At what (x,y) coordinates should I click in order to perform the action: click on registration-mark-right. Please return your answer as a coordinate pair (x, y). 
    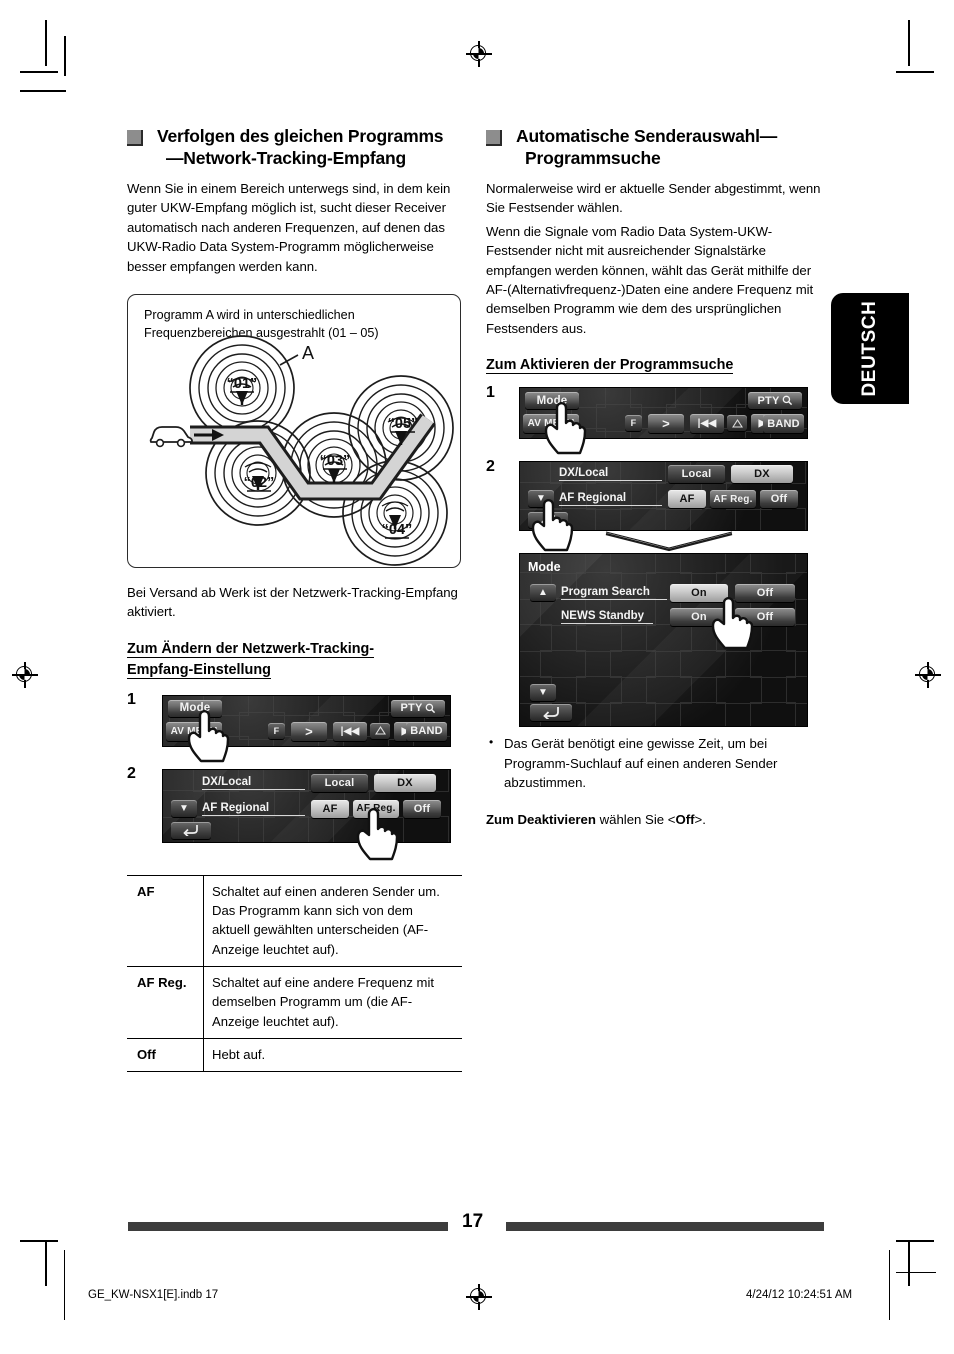
    Looking at the image, I should click on (928, 675).